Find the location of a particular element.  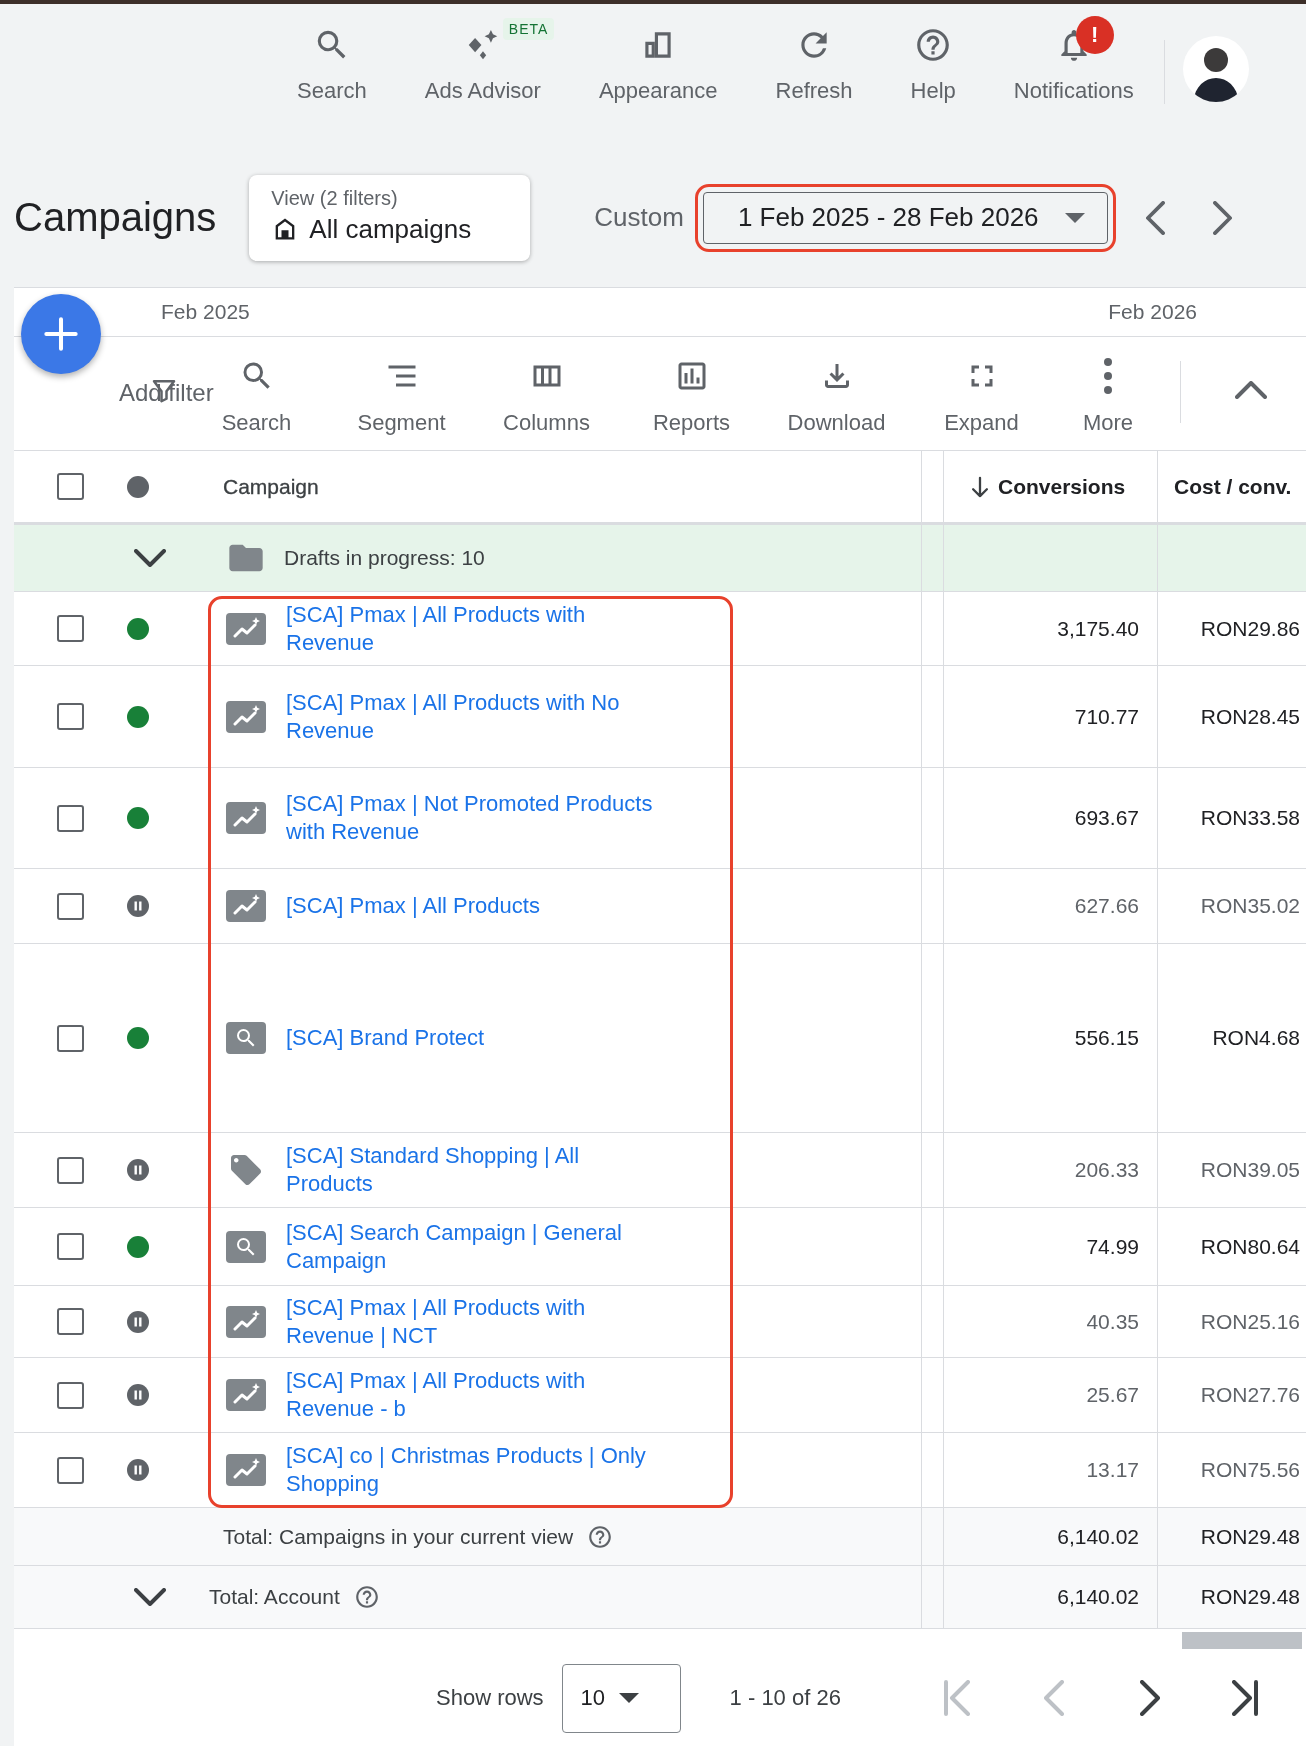

table-cell: 25.67 is located at coordinates (1112, 1395).